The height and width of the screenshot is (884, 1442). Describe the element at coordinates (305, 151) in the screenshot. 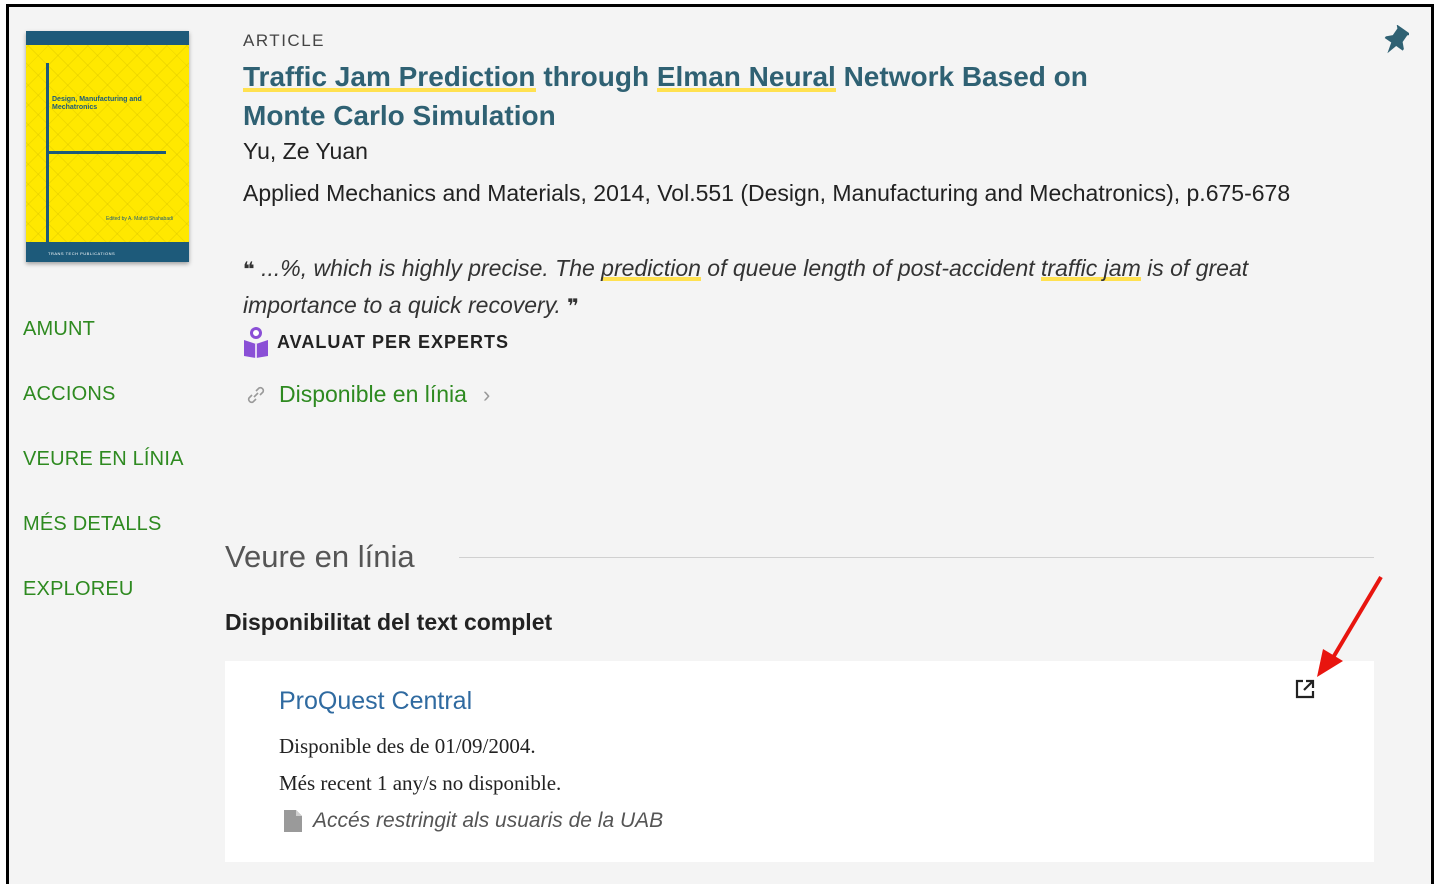

I see `record-author: Yu, Ze Yuan` at that location.